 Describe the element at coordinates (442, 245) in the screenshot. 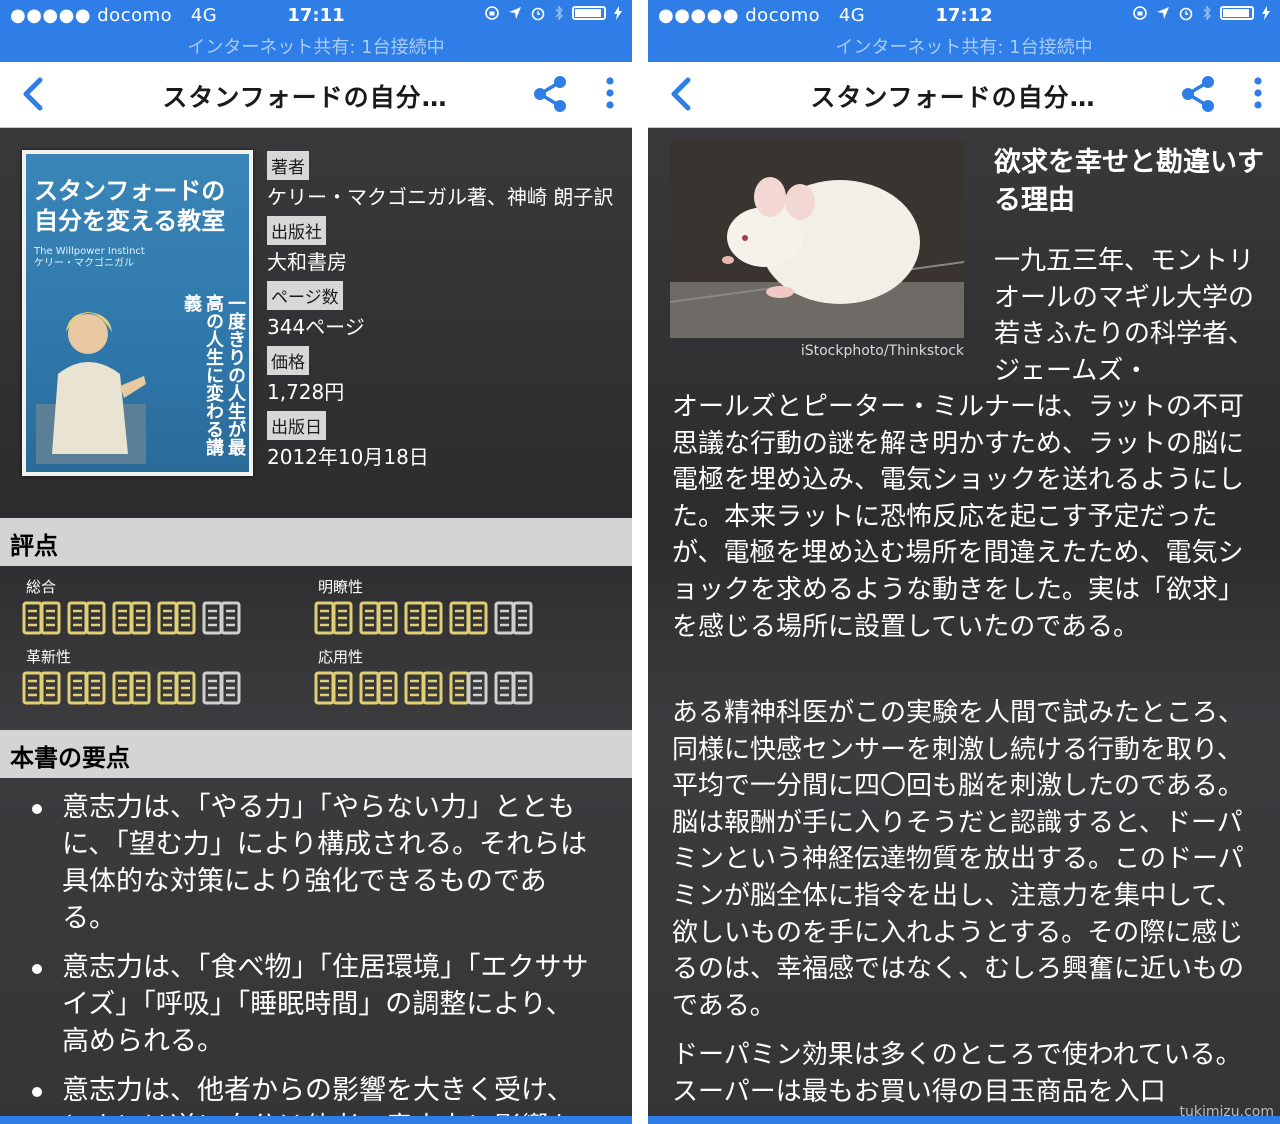

I see `meta-publisher: 出版社 大和書房` at that location.